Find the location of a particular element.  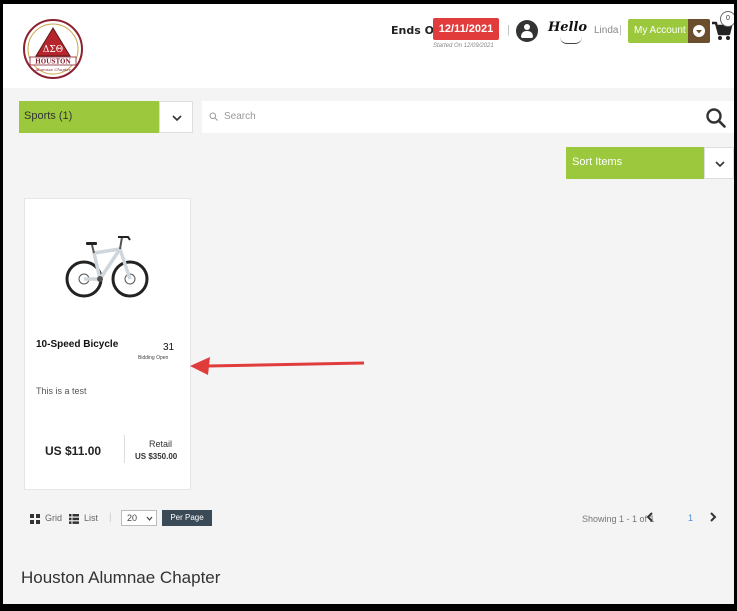

sort-items-label: Sort Items is located at coordinates (597, 162).